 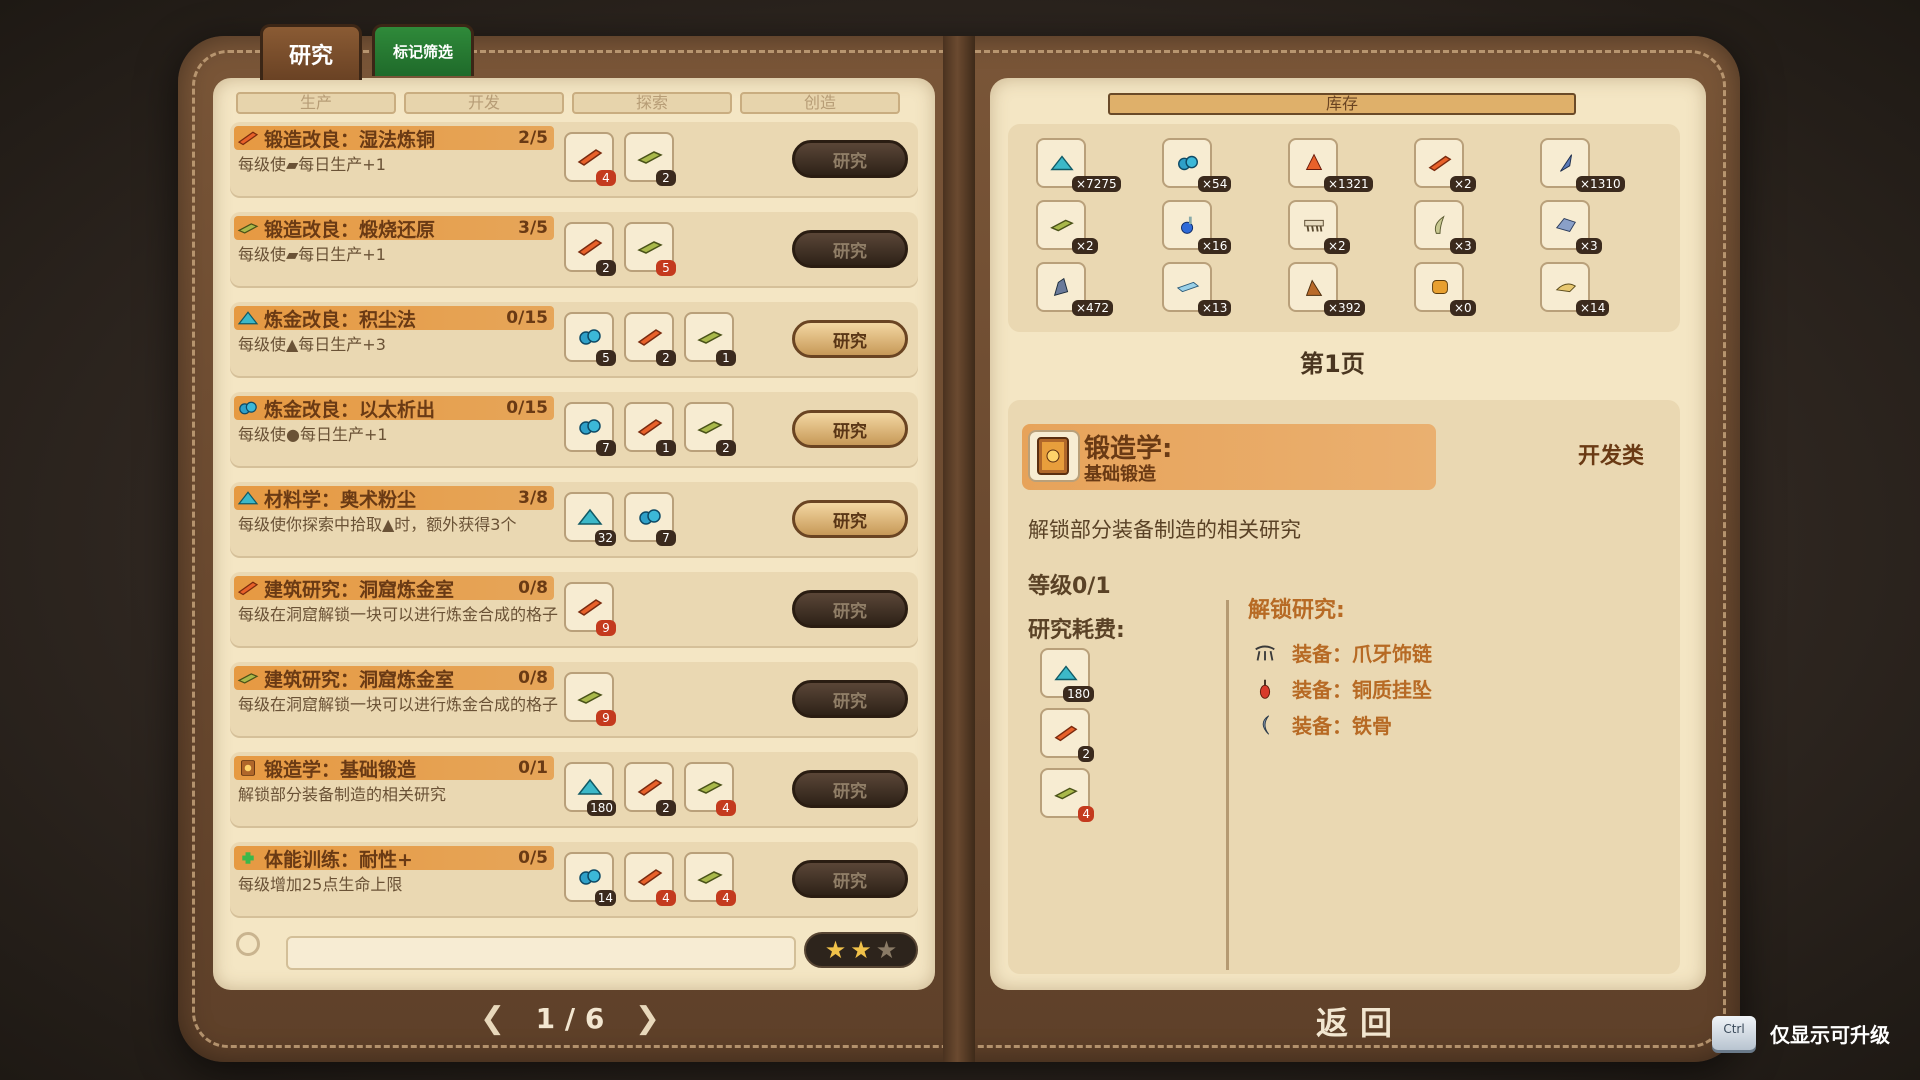 What do you see at coordinates (1078, 165) in the screenshot?
I see `inventory-slot: ×7275` at bounding box center [1078, 165].